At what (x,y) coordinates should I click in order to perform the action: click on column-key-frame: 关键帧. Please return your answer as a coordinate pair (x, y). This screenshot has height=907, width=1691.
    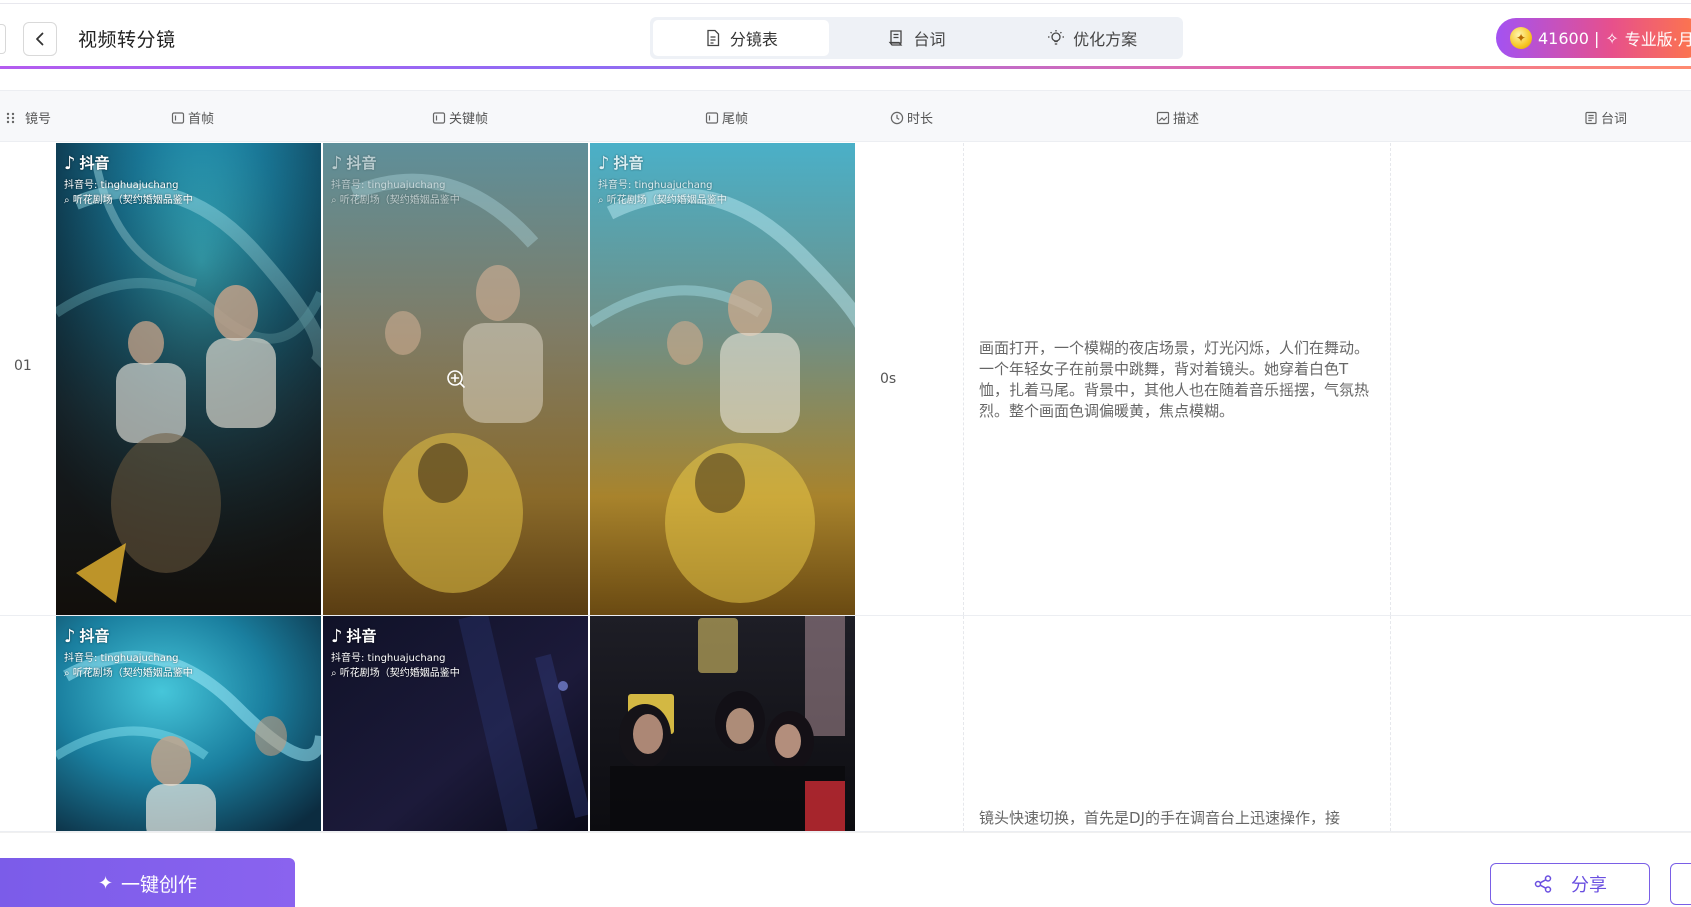
    Looking at the image, I should click on (460, 117).